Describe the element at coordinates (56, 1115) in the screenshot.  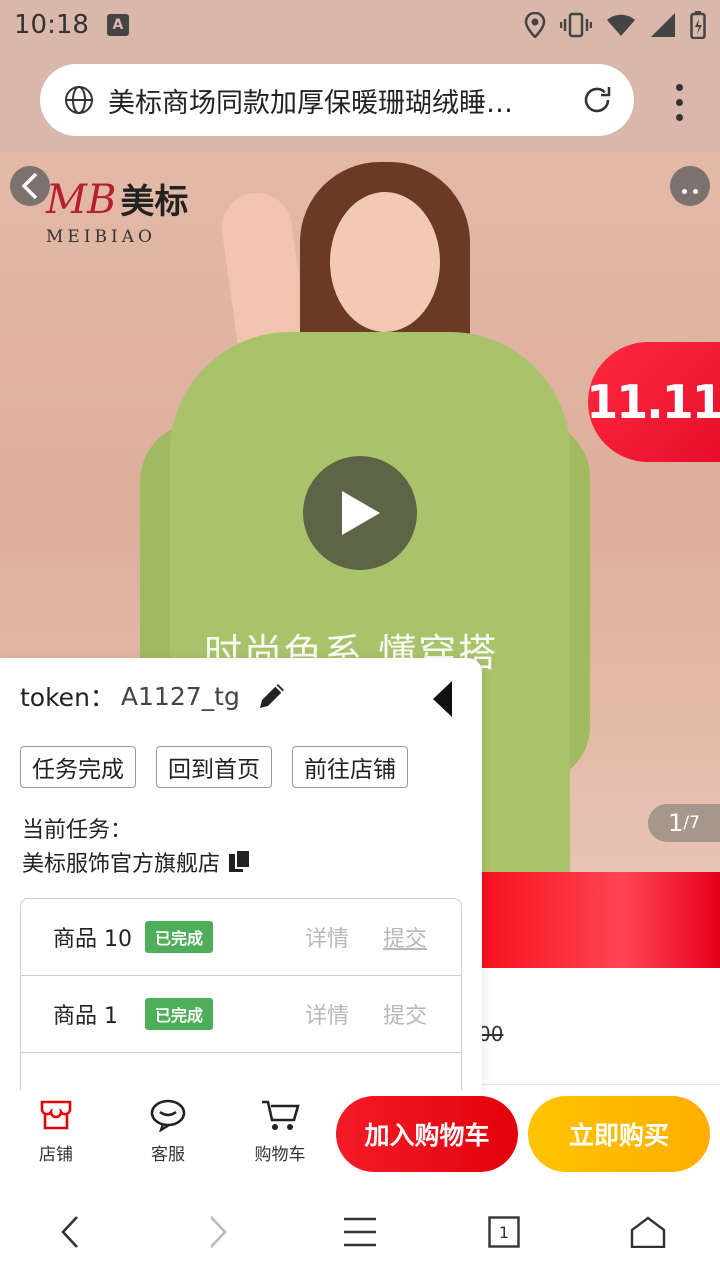
I see `shop-icon` at that location.